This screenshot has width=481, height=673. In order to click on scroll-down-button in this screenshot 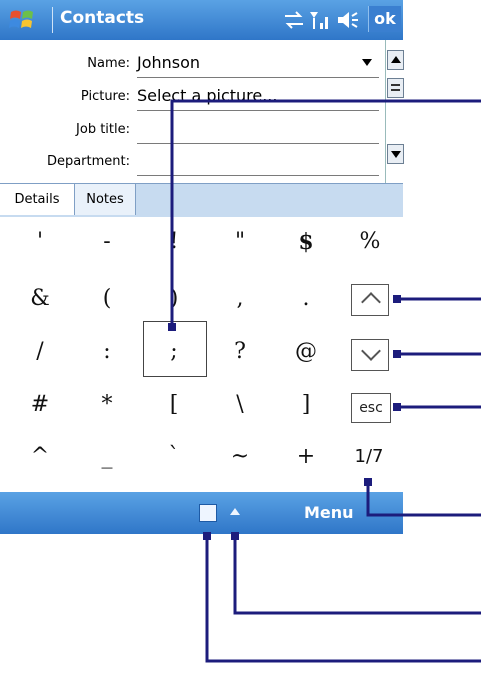, I will do `click(395, 154)`.